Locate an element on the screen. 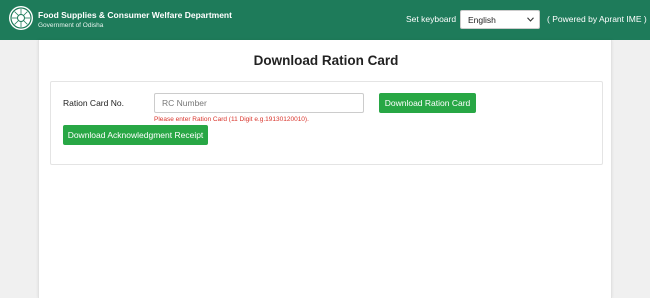 The width and height of the screenshot is (650, 298). page-title: Download Ration Card is located at coordinates (326, 60).